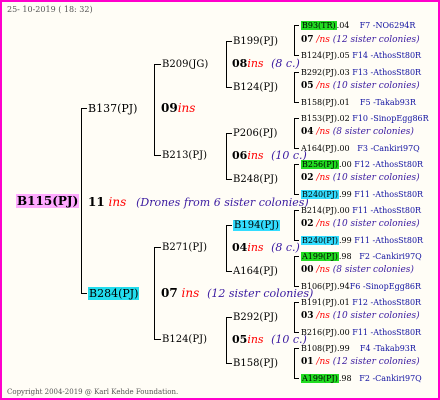  What do you see at coordinates (266, 247) in the screenshot?
I see `mp-stats: 04ins (8 c.)` at bounding box center [266, 247].